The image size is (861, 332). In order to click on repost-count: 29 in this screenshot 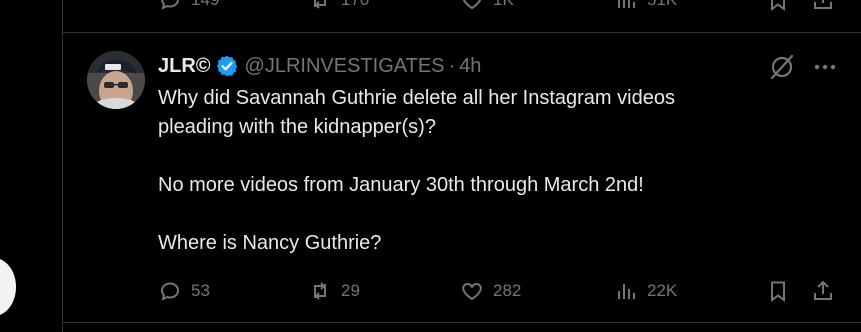, I will do `click(350, 290)`.